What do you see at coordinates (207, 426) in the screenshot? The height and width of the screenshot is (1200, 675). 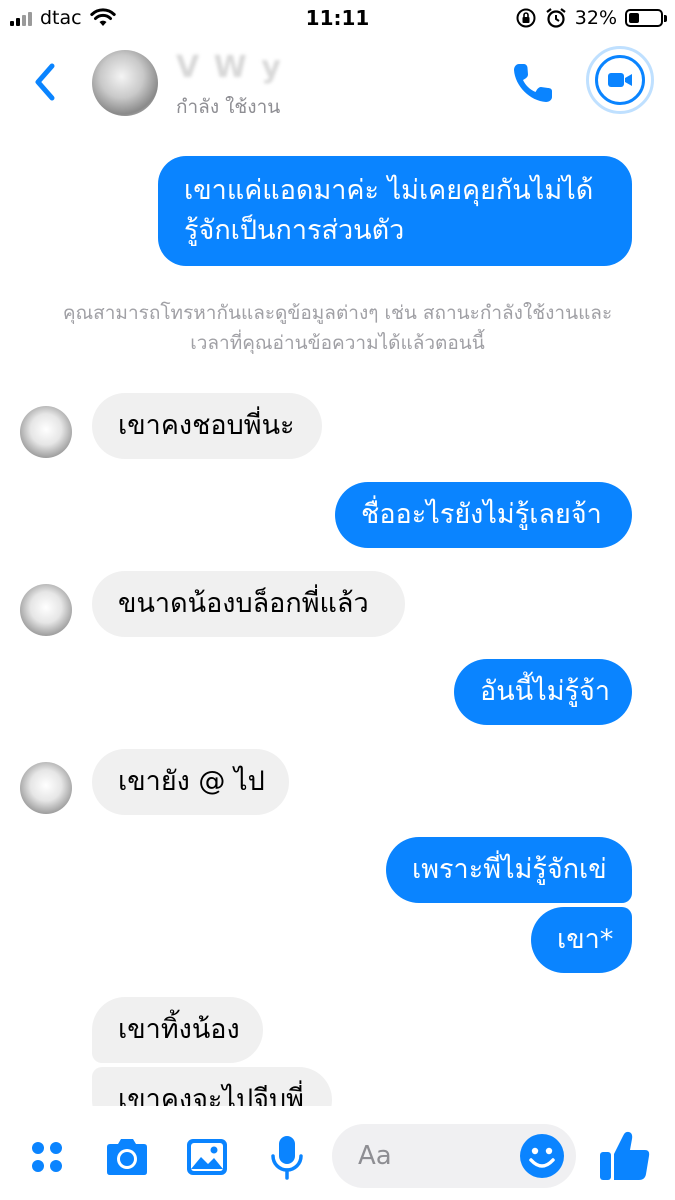 I see `incoming-message: เขาคงชอบพี่นะ` at bounding box center [207, 426].